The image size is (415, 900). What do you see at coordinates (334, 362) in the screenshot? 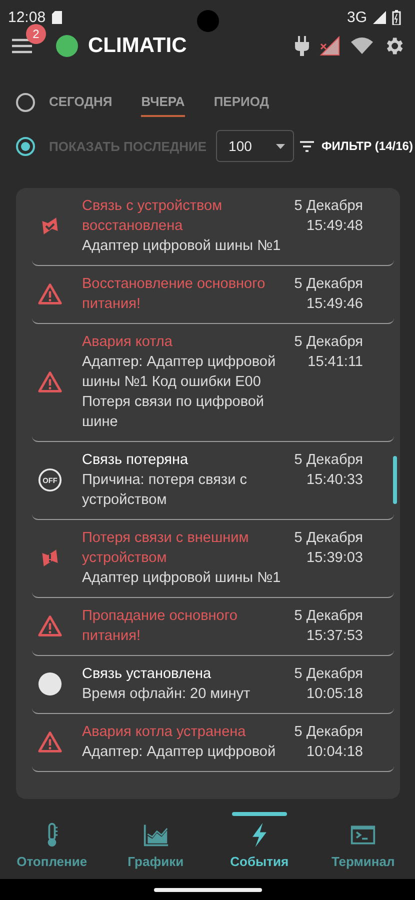
I see `event-time: 15:41:11` at bounding box center [334, 362].